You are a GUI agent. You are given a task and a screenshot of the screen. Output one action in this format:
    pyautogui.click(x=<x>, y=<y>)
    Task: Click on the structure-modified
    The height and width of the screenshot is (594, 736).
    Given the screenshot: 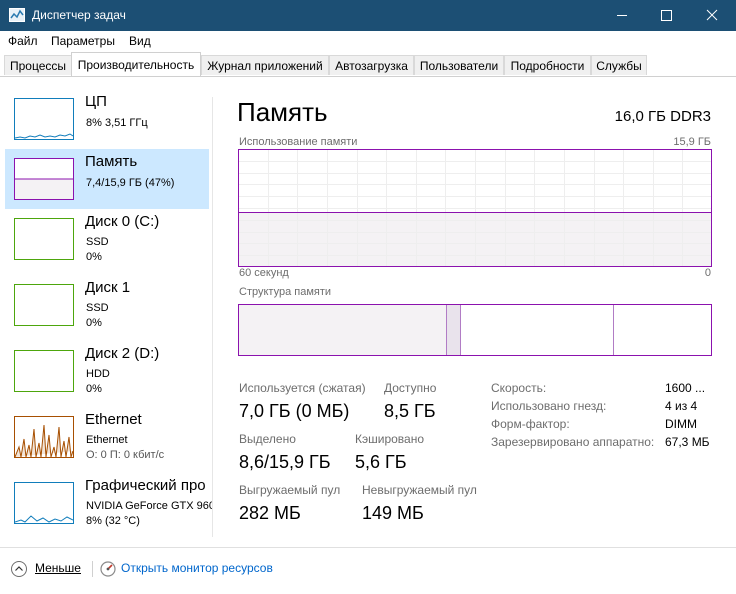 What is the action you would take?
    pyautogui.click(x=453, y=330)
    